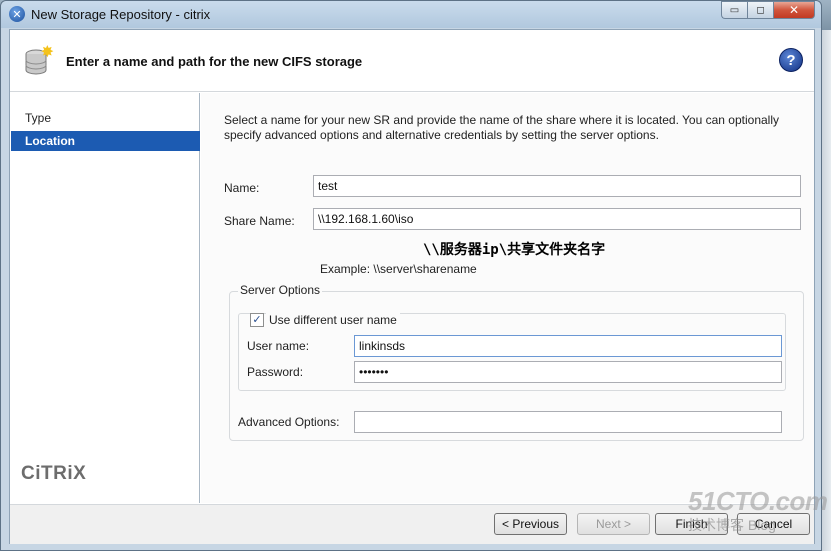  I want to click on share-name-input, so click(557, 219).